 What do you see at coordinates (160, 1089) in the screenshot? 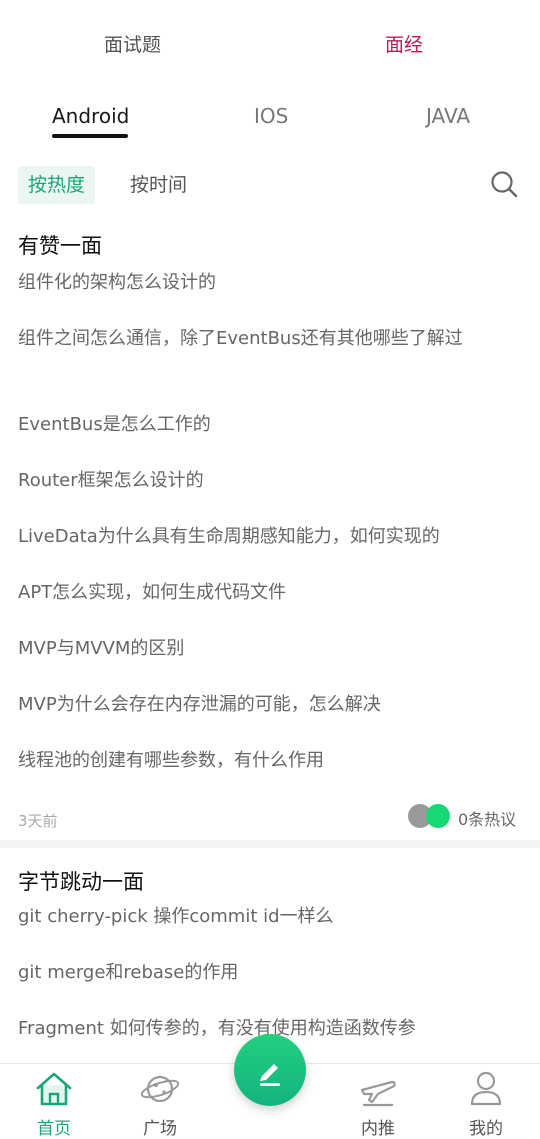
I see `planet-icon` at bounding box center [160, 1089].